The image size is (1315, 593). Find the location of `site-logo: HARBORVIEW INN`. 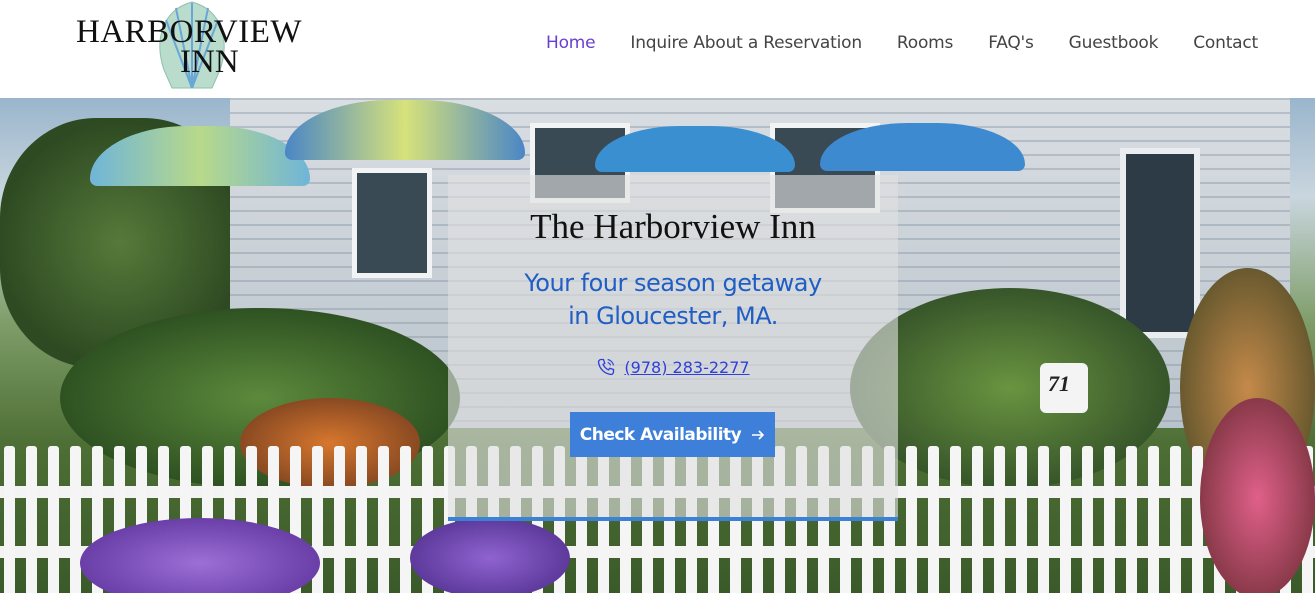

site-logo: HARBORVIEW INN is located at coordinates (188, 46).